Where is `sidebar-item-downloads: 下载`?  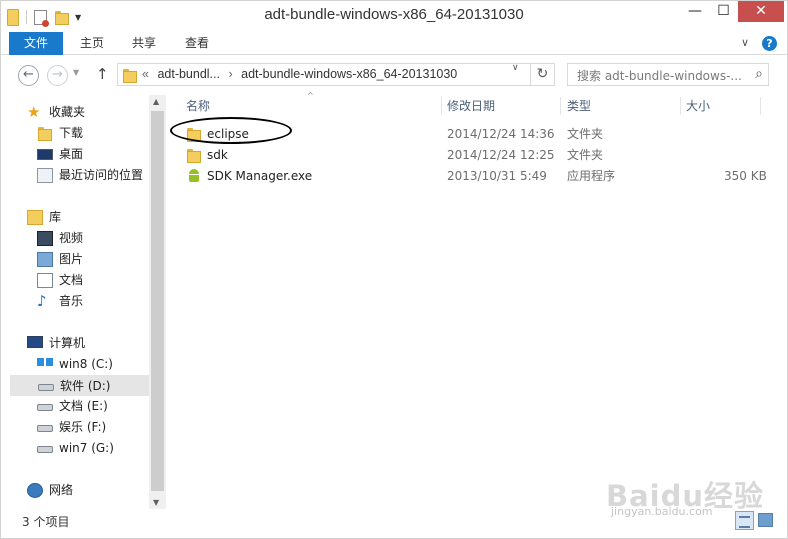
sidebar-item-downloads: 下载 is located at coordinates (75, 133).